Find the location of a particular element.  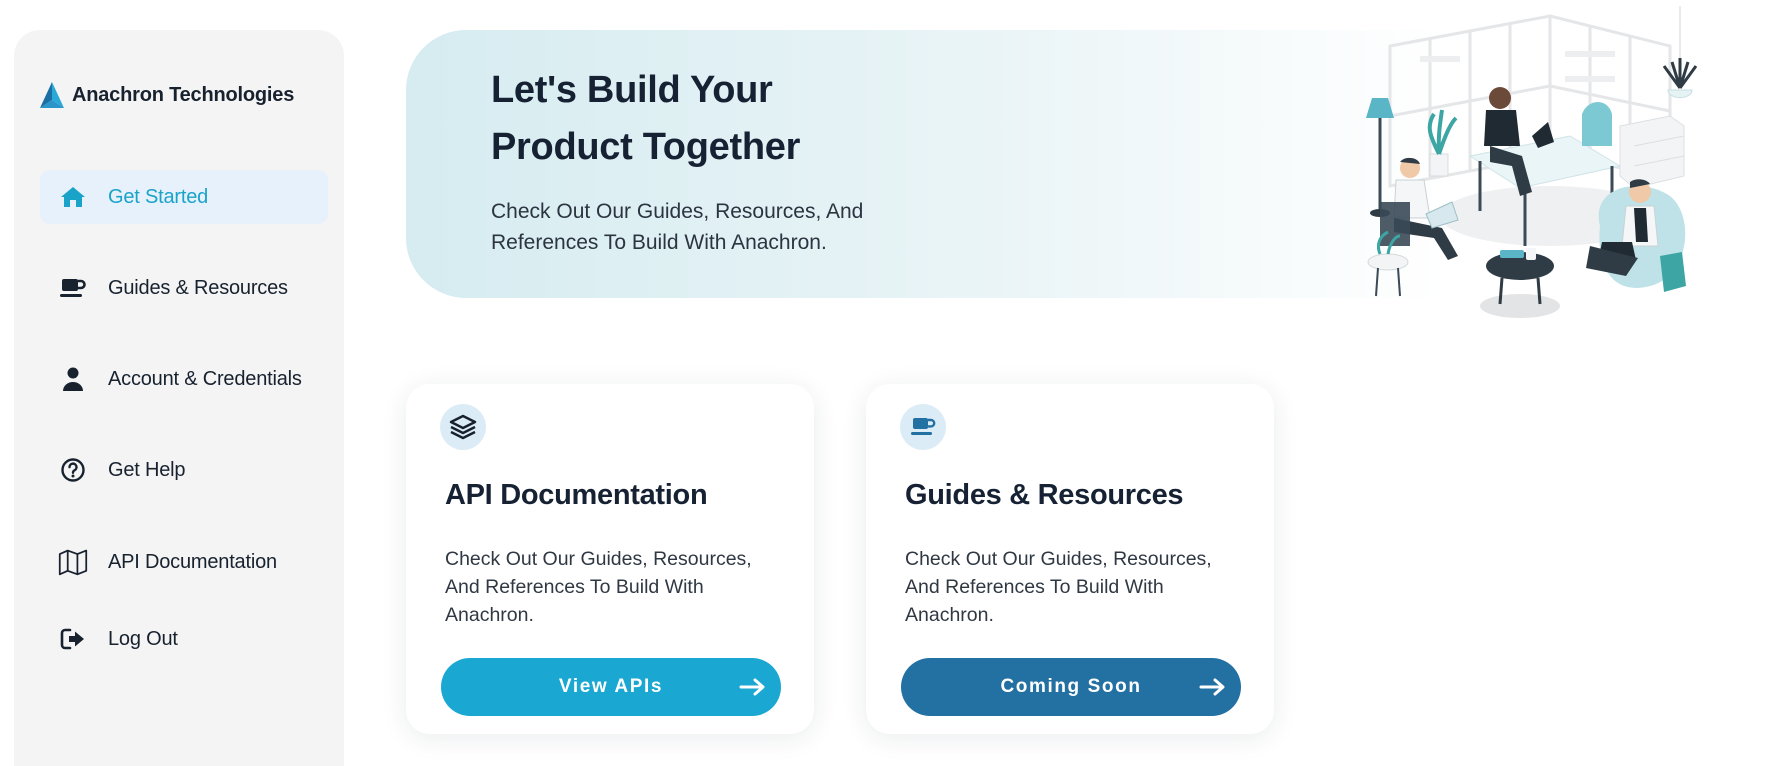

triangle-logo-icon is located at coordinates (52, 95).